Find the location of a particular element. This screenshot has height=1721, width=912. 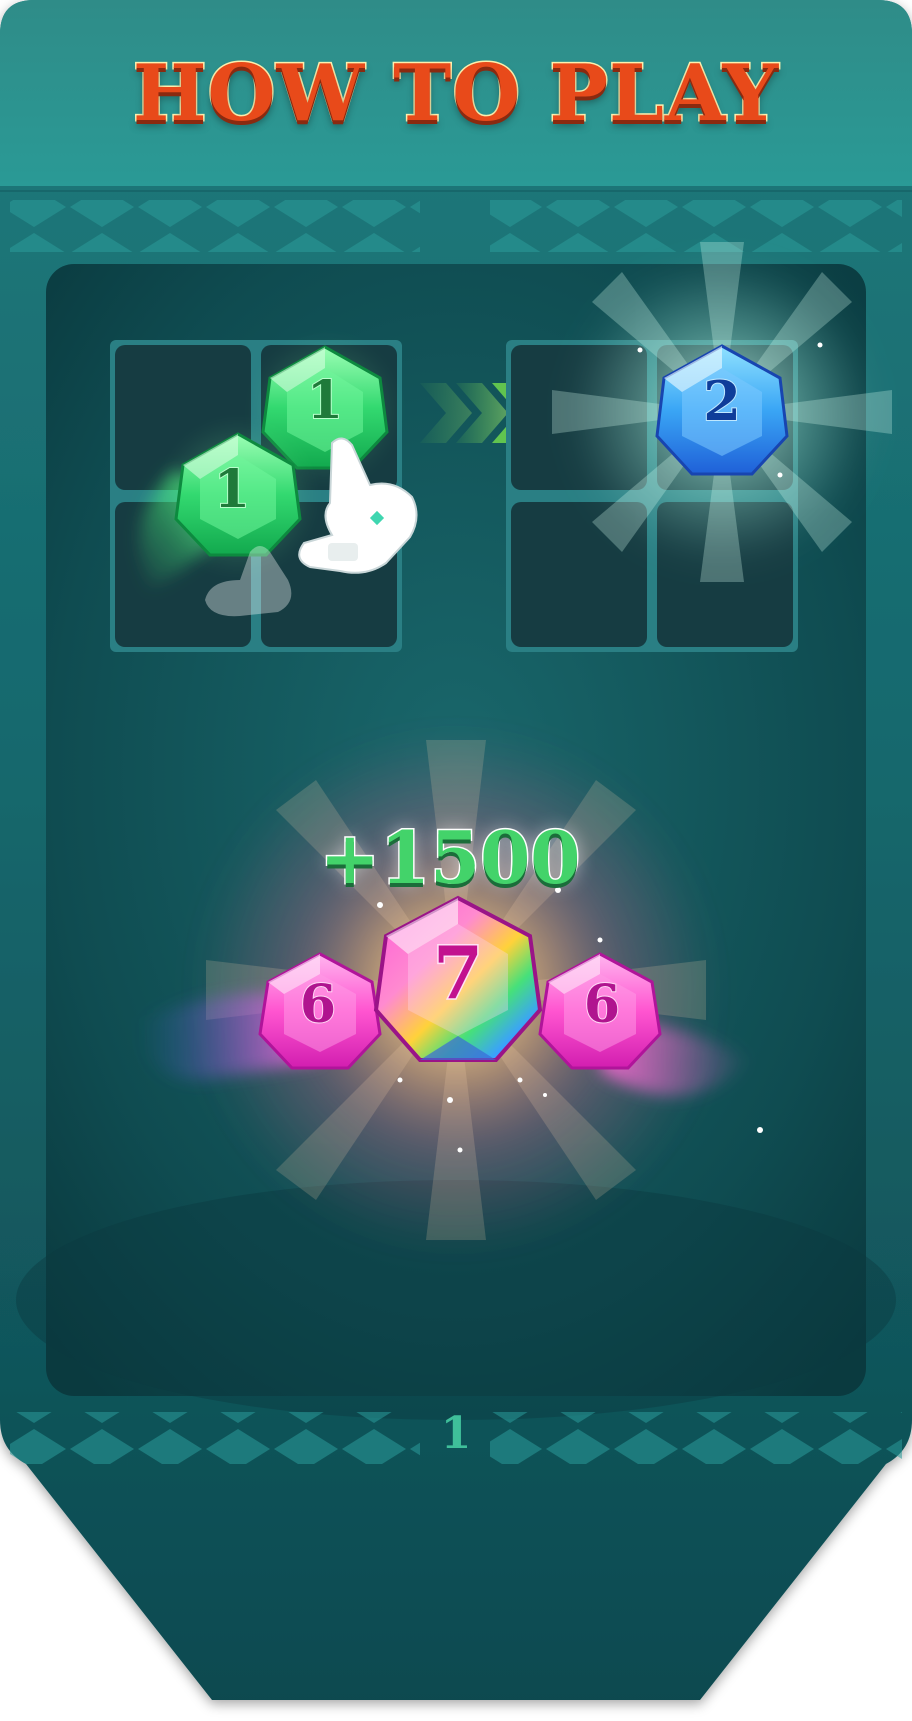

page-number: 1 is located at coordinates (456, 1433).